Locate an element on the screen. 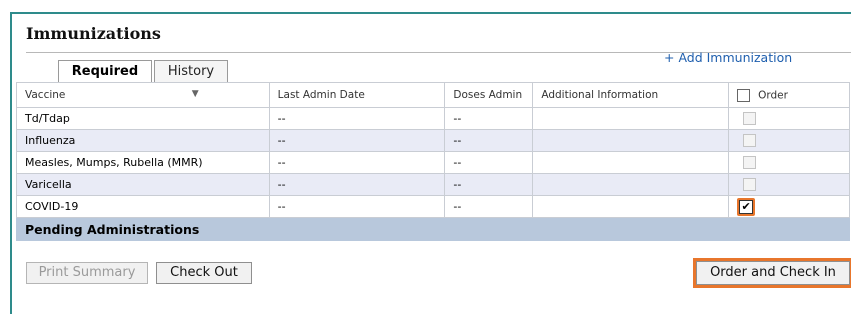  vaccine-name: Td/Tdap is located at coordinates (143, 118).